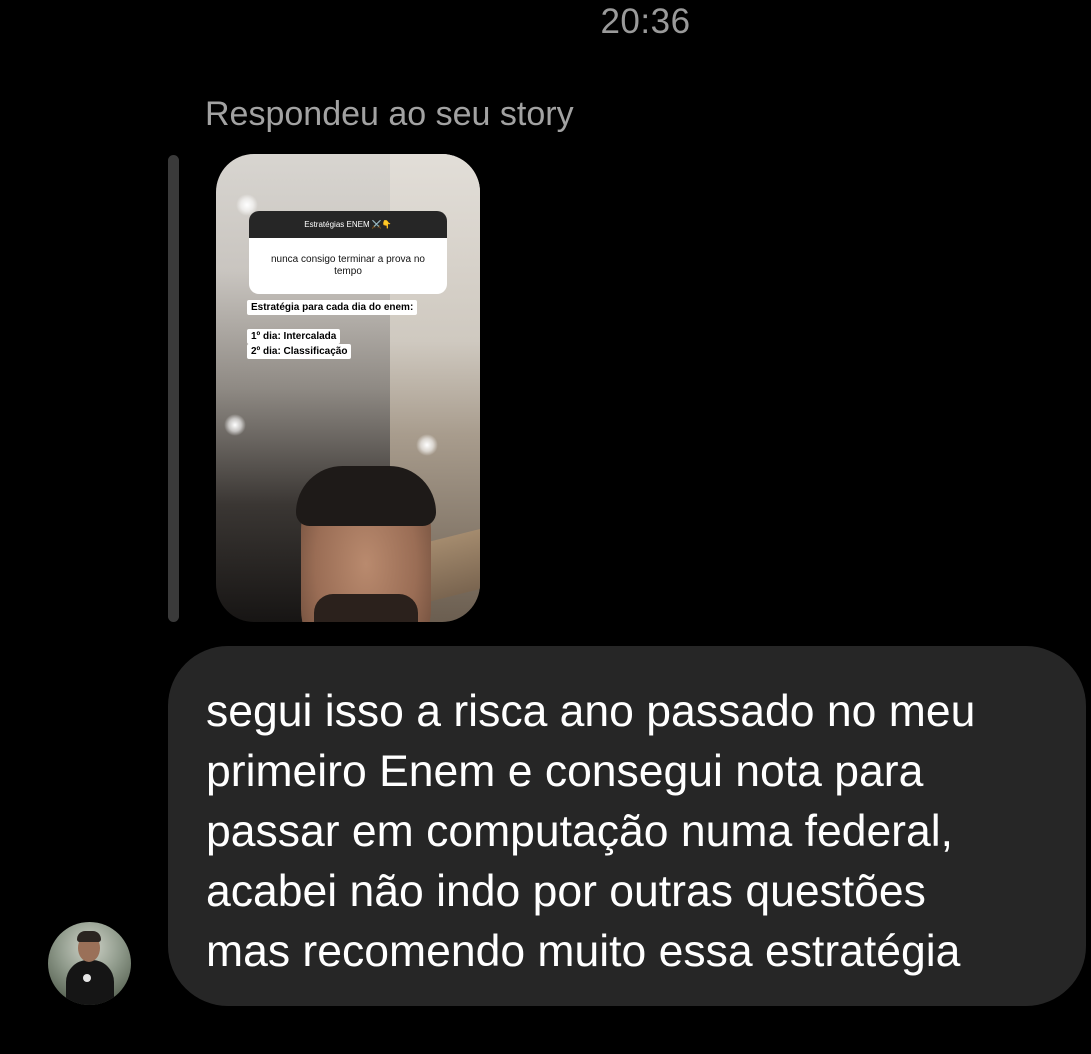 The image size is (1091, 1054). Describe the element at coordinates (299, 351) in the screenshot. I see `story-tag-day2: 2º dia: Classificação` at that location.